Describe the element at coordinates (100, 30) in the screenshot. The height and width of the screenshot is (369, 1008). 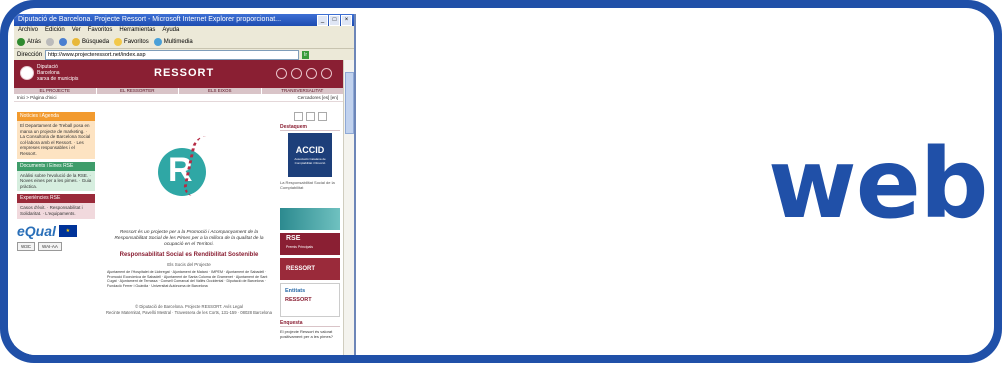
I see `menu-item: Favoritos` at that location.